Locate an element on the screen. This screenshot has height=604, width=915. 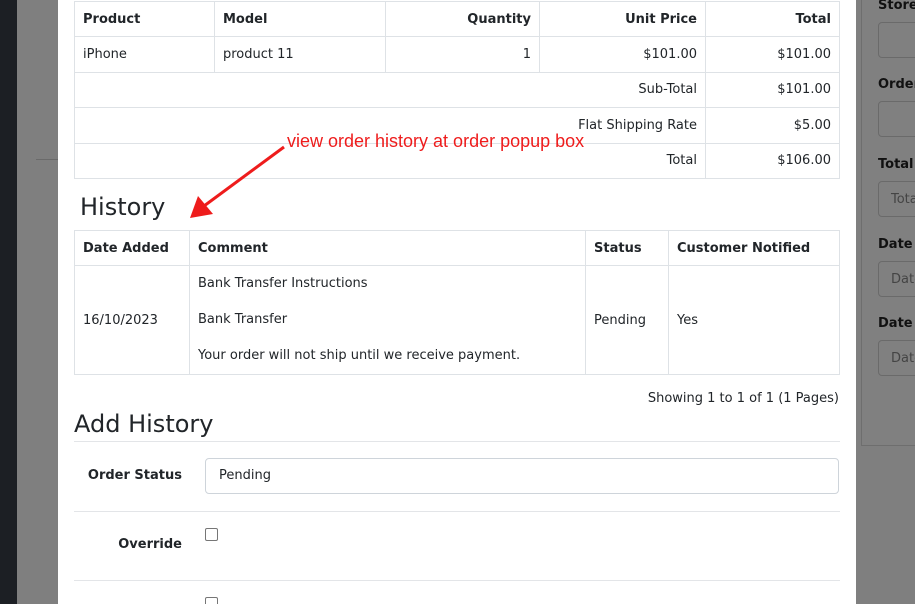
override-checkbox is located at coordinates (211, 534).